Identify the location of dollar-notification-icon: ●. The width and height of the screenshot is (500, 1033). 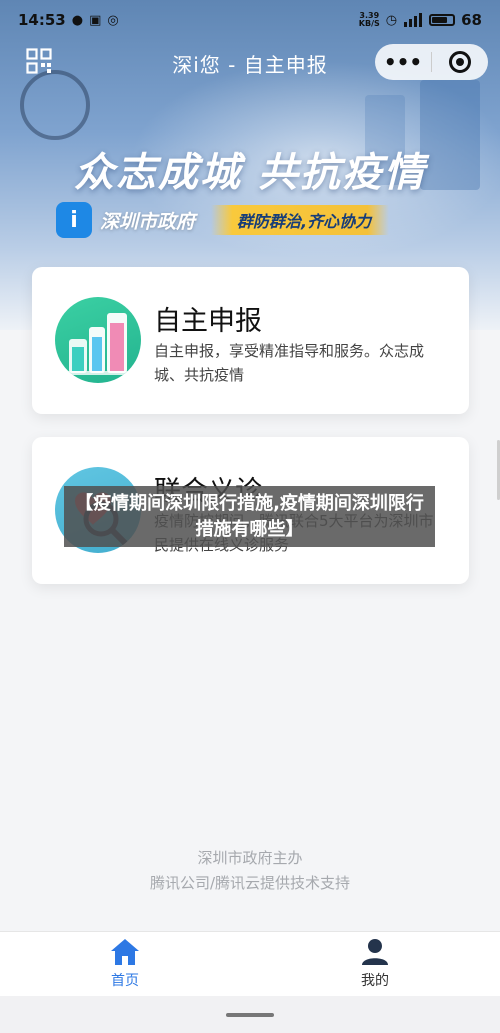
(77, 20).